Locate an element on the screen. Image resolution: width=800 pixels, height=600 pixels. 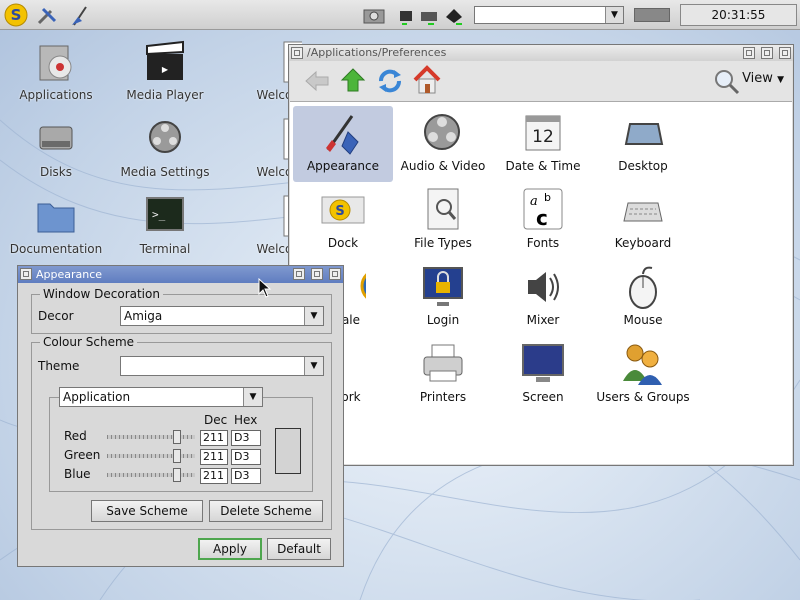
pref-dock: S Dock is located at coordinates (343, 221).